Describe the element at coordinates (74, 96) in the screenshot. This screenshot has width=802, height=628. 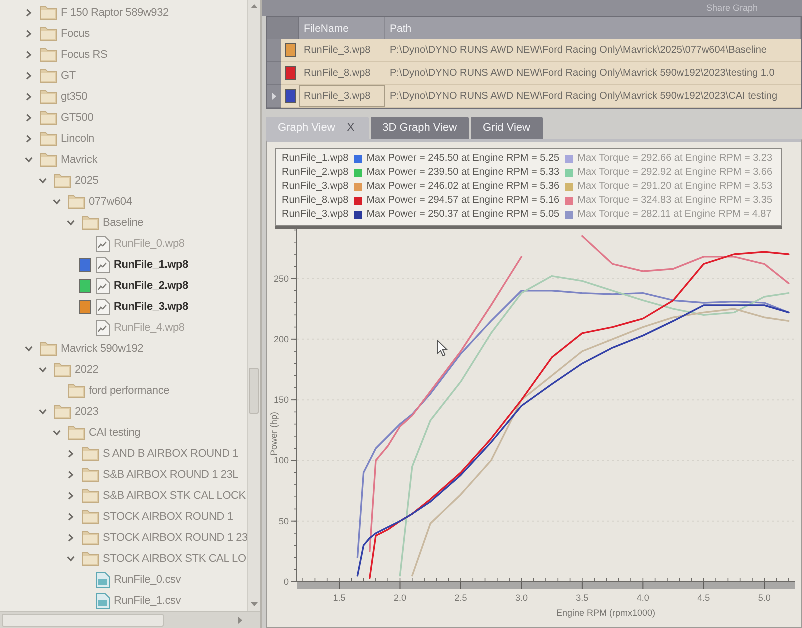
I see `tree-item: gt350` at that location.